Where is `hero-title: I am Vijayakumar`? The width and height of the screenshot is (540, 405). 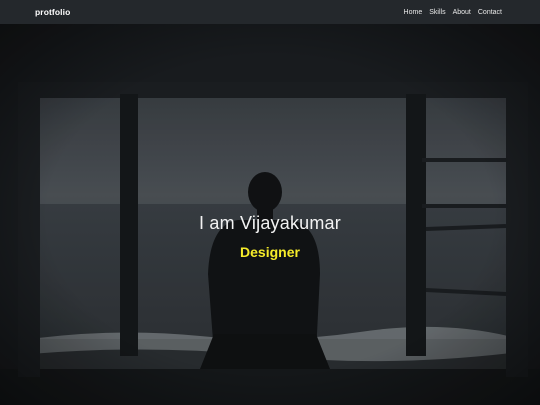 hero-title: I am Vijayakumar is located at coordinates (270, 223).